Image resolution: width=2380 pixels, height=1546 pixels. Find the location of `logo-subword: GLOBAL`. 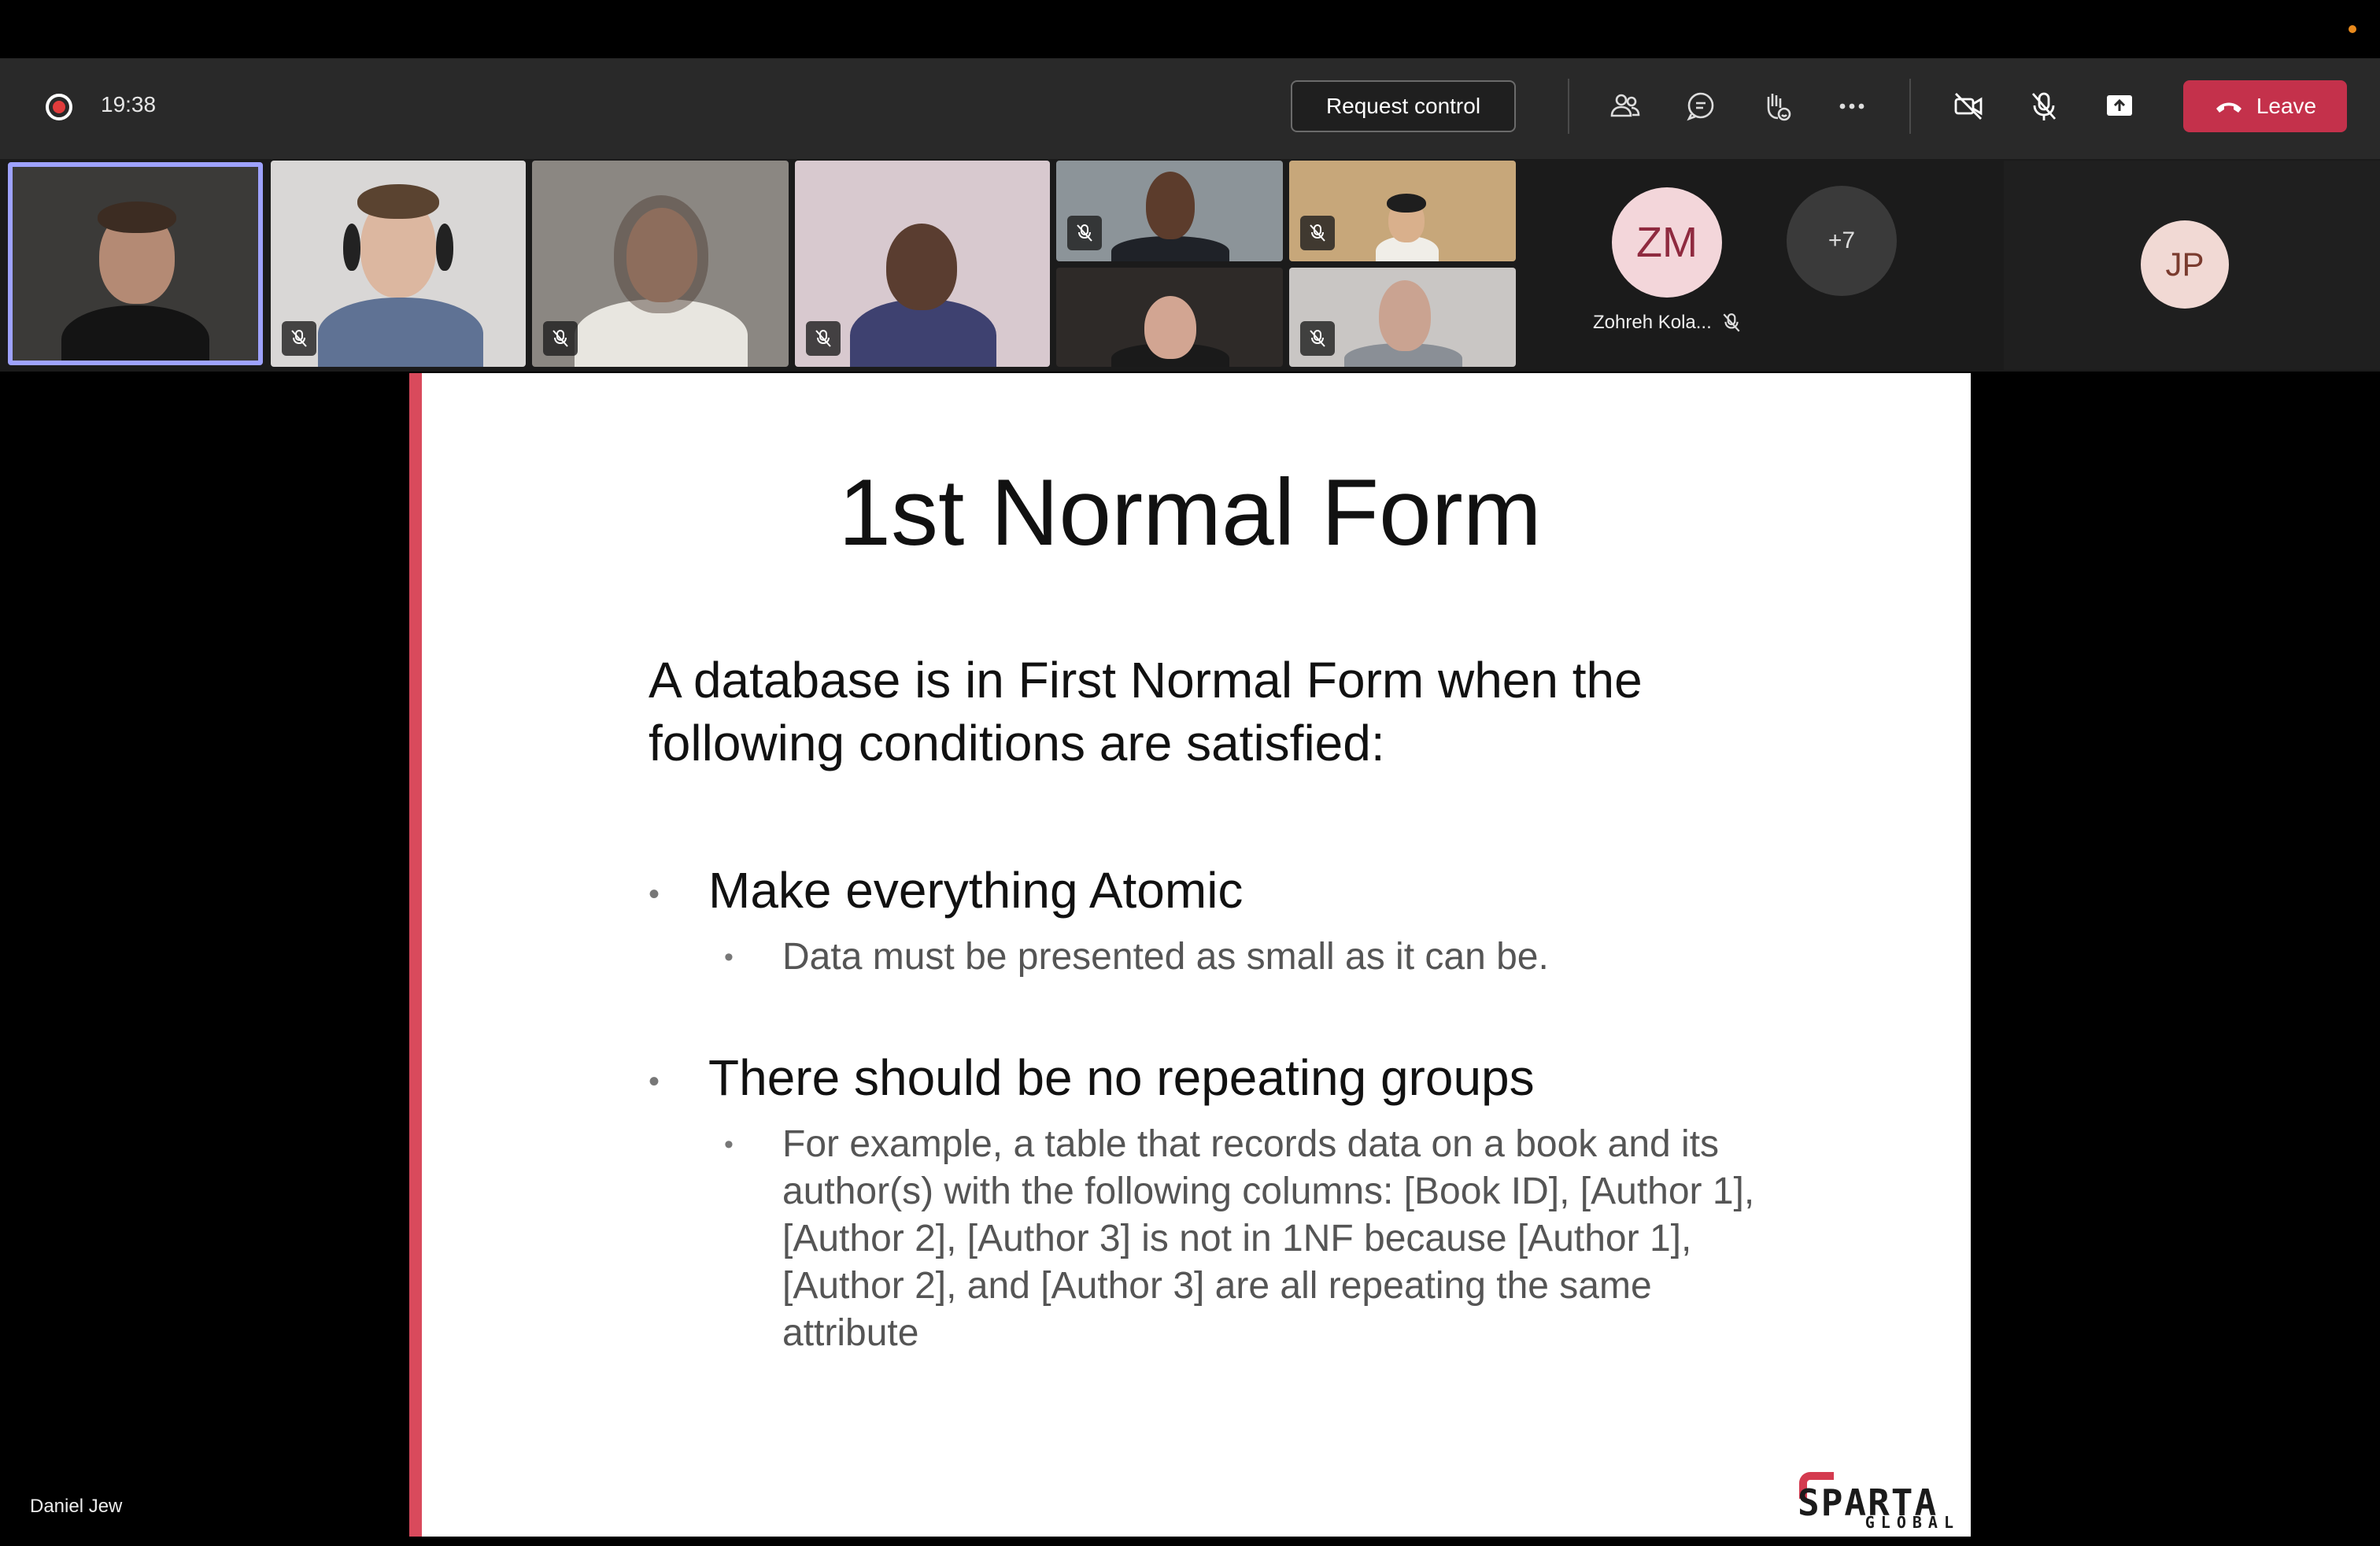

logo-subword: GLOBAL is located at coordinates (1912, 1523).